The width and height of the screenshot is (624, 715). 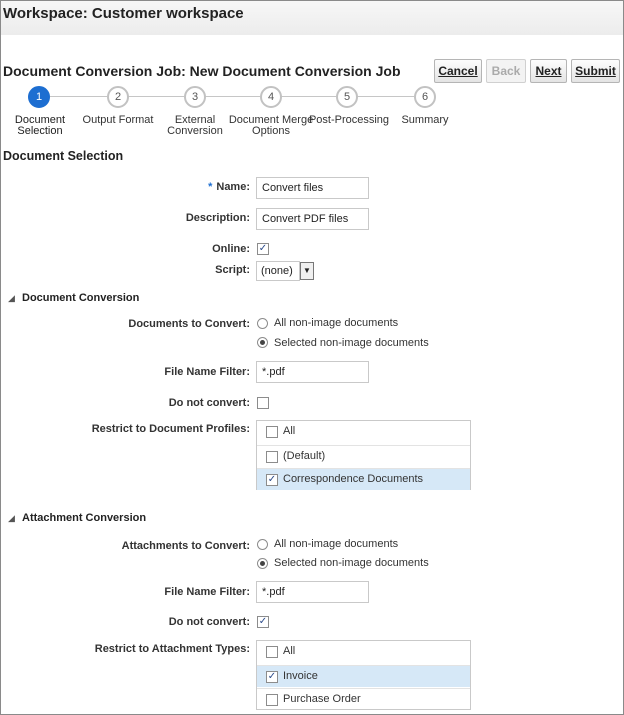 I want to click on list-item-label: (Default), so click(x=304, y=456).